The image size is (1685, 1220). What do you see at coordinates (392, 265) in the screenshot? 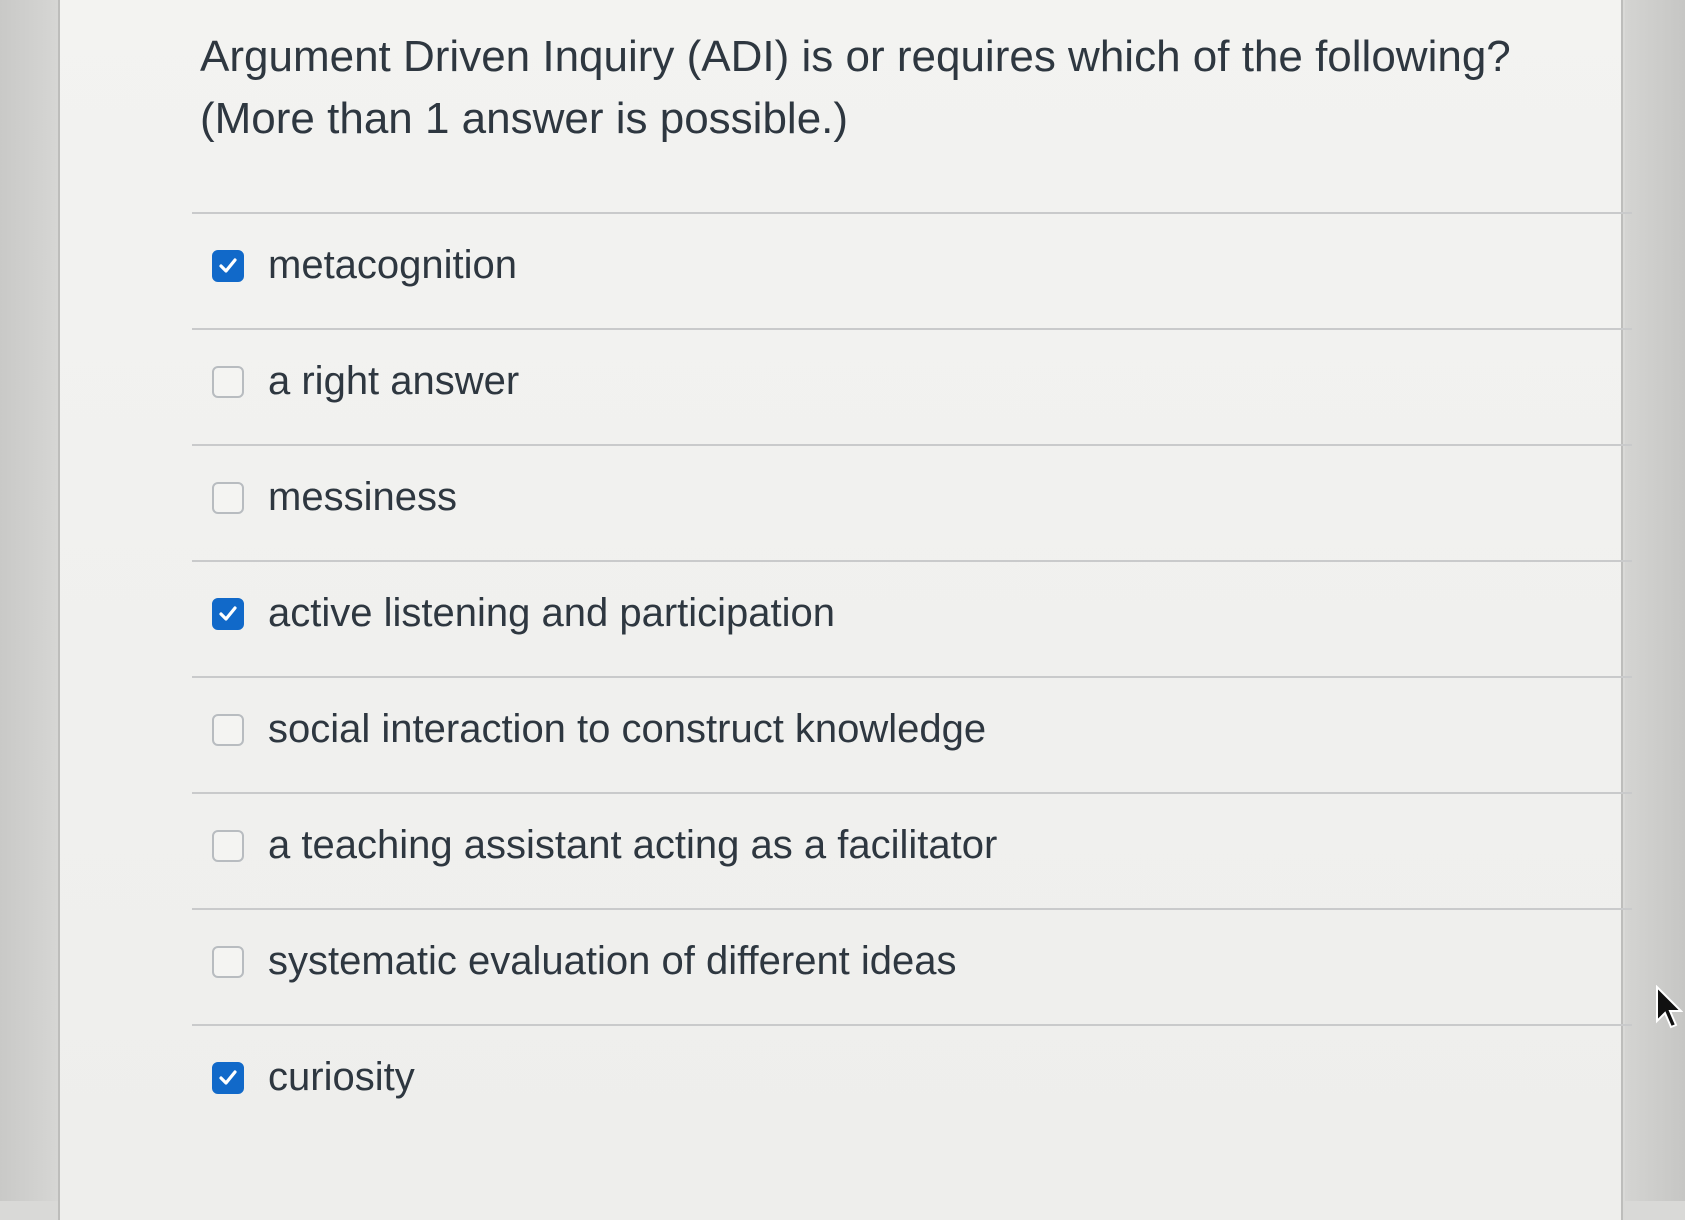
I see `answer-label: metacognition` at bounding box center [392, 265].